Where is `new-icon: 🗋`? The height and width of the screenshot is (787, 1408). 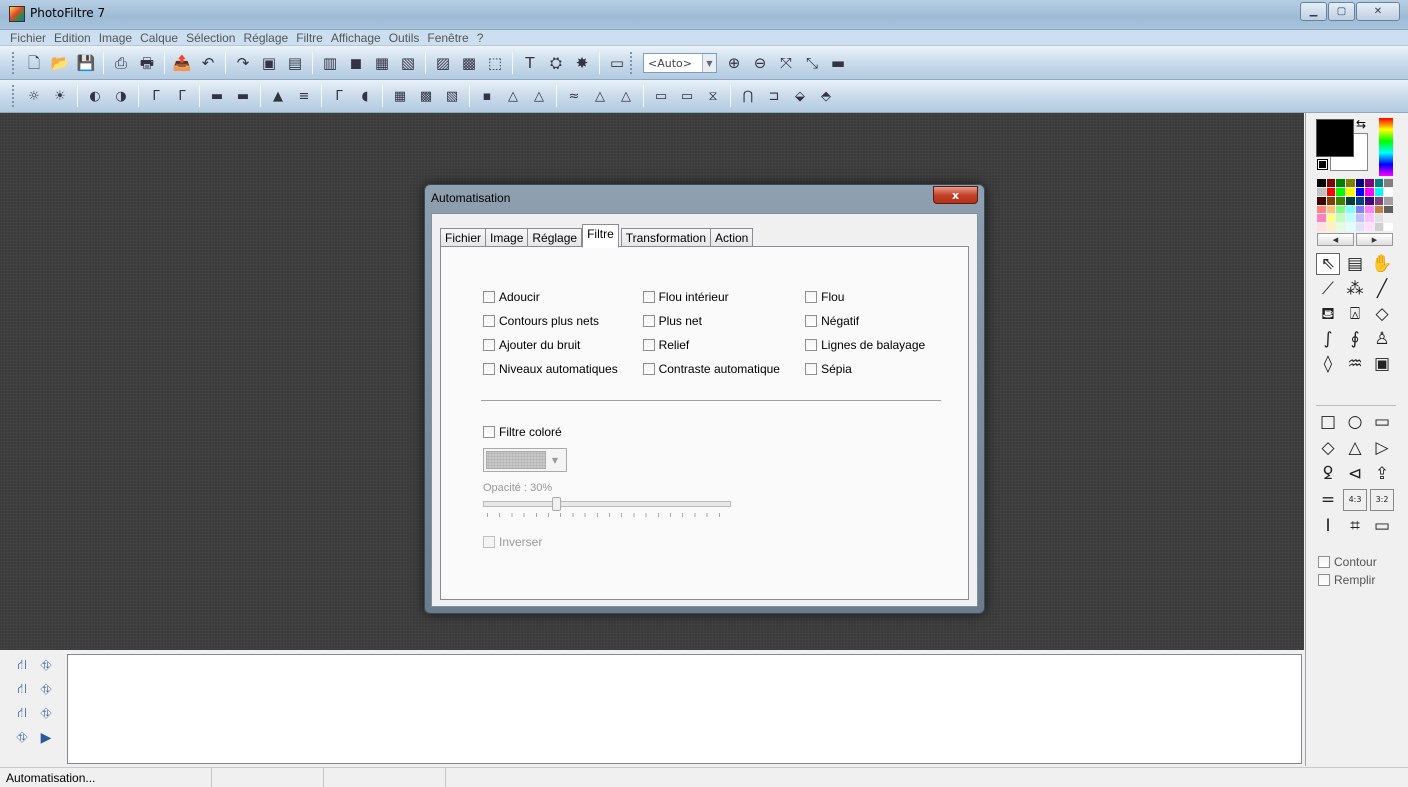 new-icon: 🗋 is located at coordinates (34, 63).